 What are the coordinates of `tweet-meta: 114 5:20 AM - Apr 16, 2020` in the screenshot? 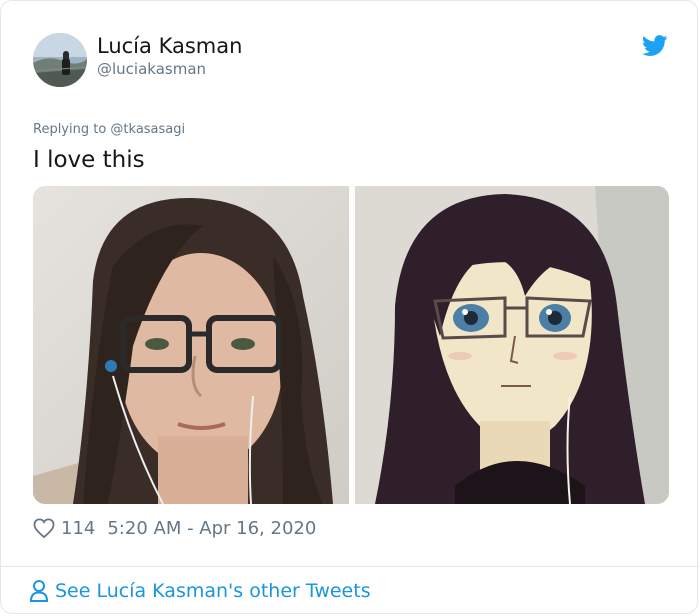 It's located at (174, 528).